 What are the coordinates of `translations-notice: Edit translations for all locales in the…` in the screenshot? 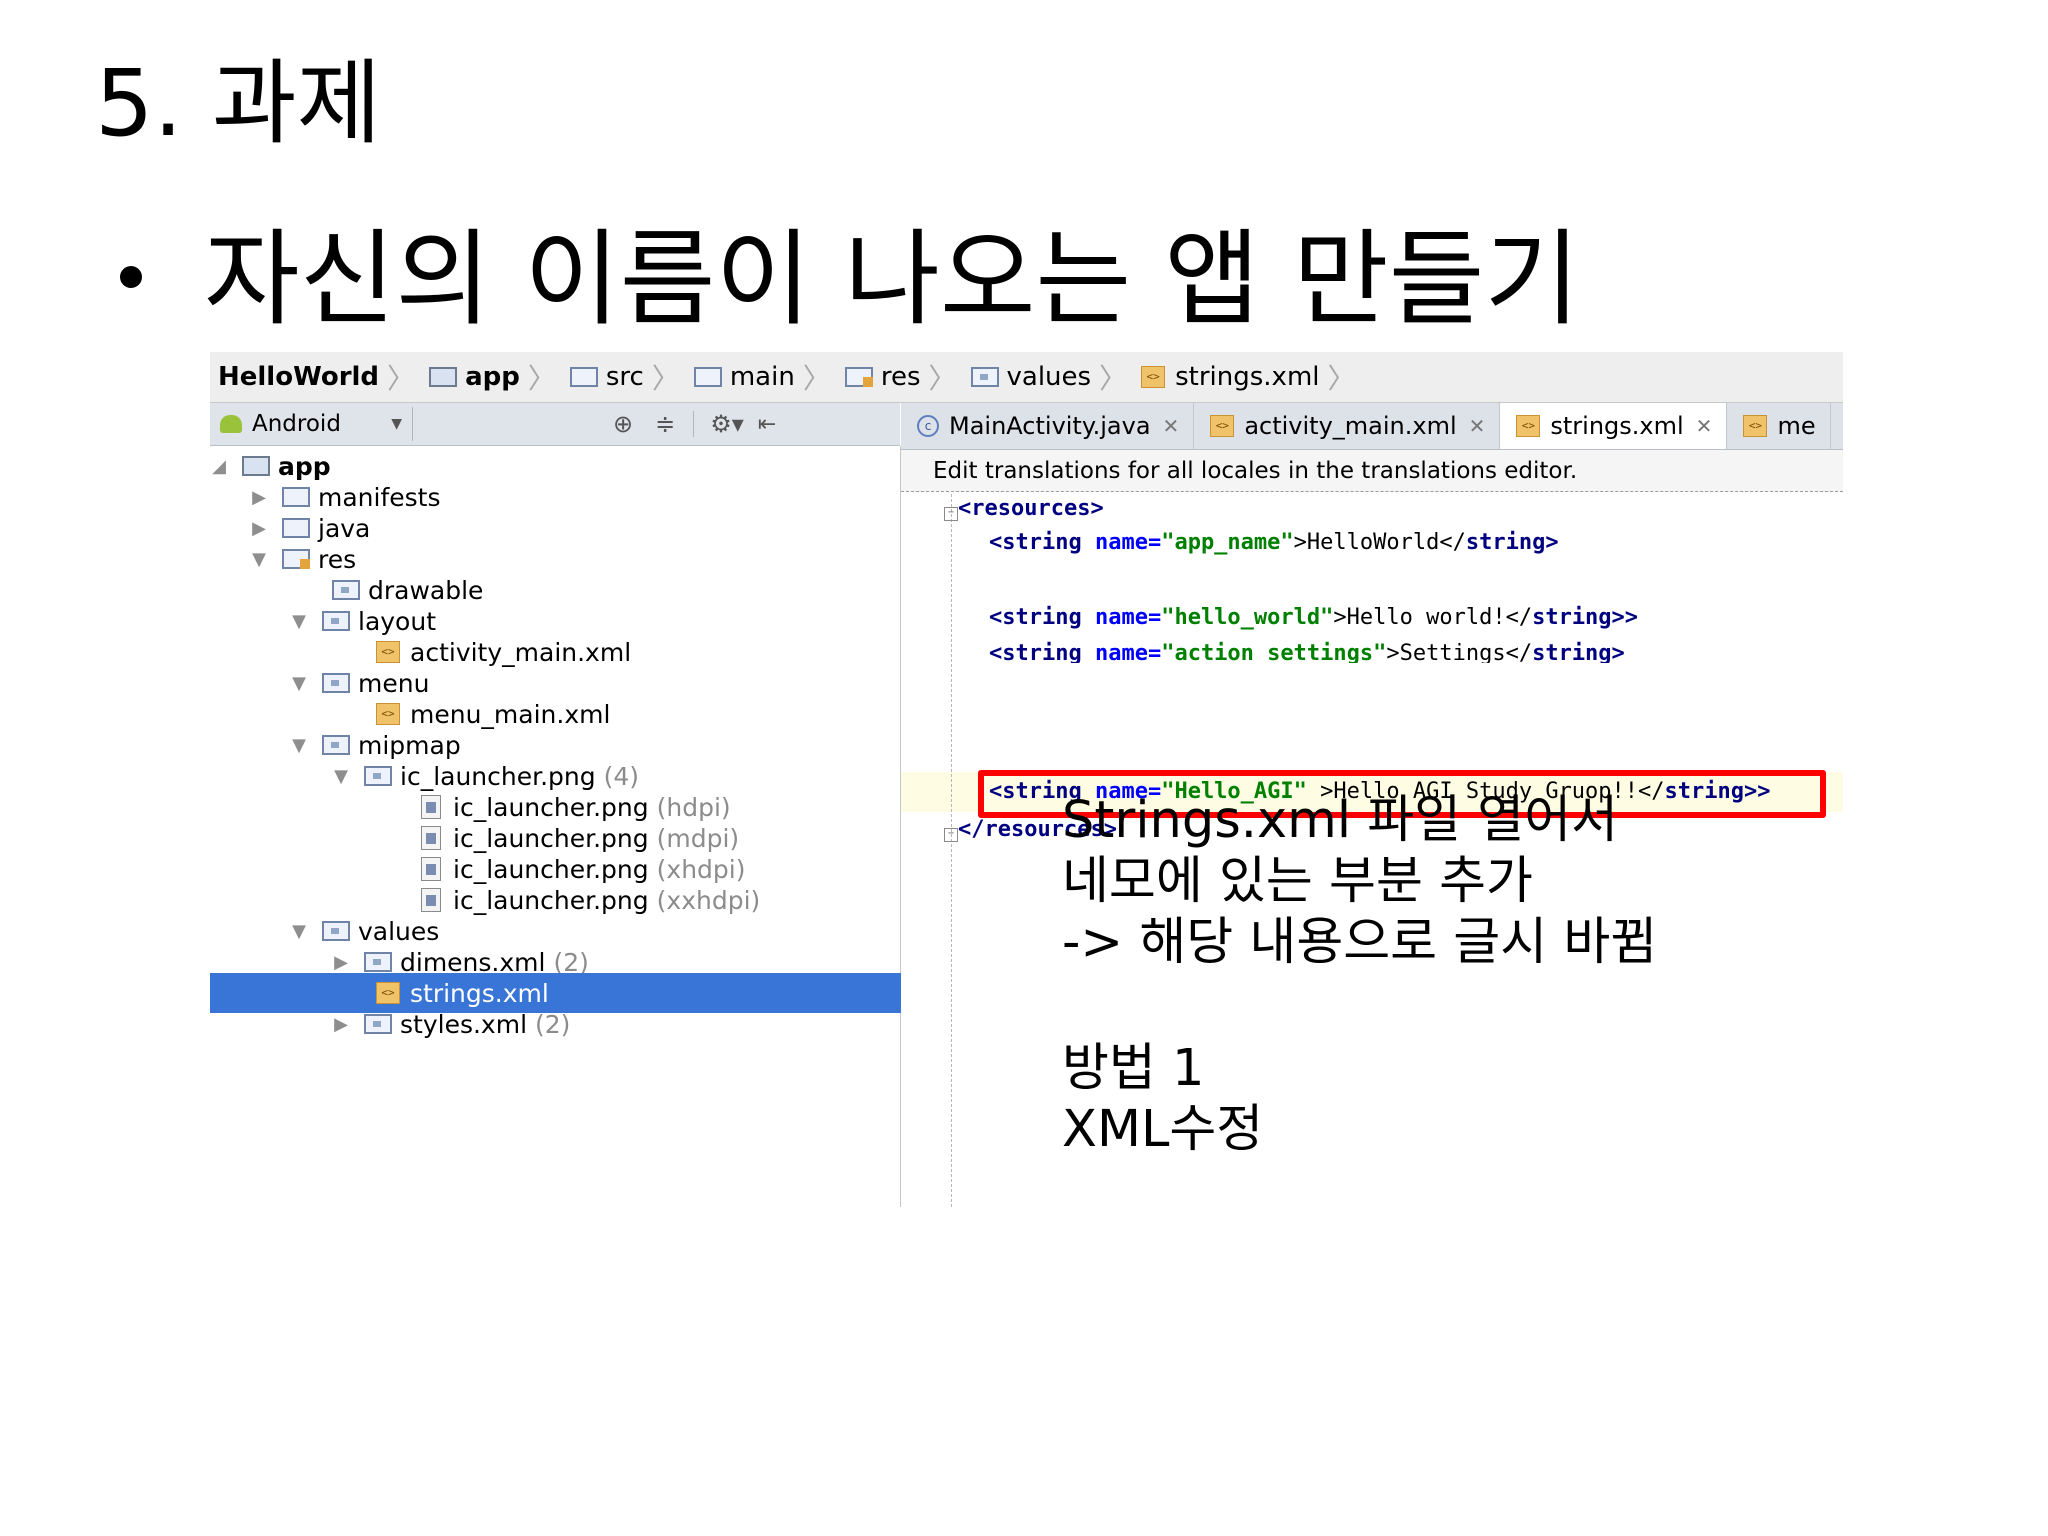 It's located at (1372, 471).